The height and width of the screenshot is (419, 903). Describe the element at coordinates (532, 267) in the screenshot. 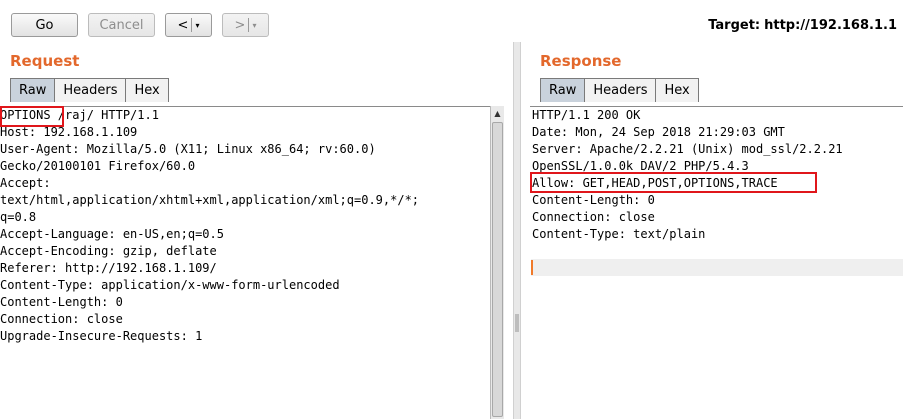

I see `text-caret` at that location.